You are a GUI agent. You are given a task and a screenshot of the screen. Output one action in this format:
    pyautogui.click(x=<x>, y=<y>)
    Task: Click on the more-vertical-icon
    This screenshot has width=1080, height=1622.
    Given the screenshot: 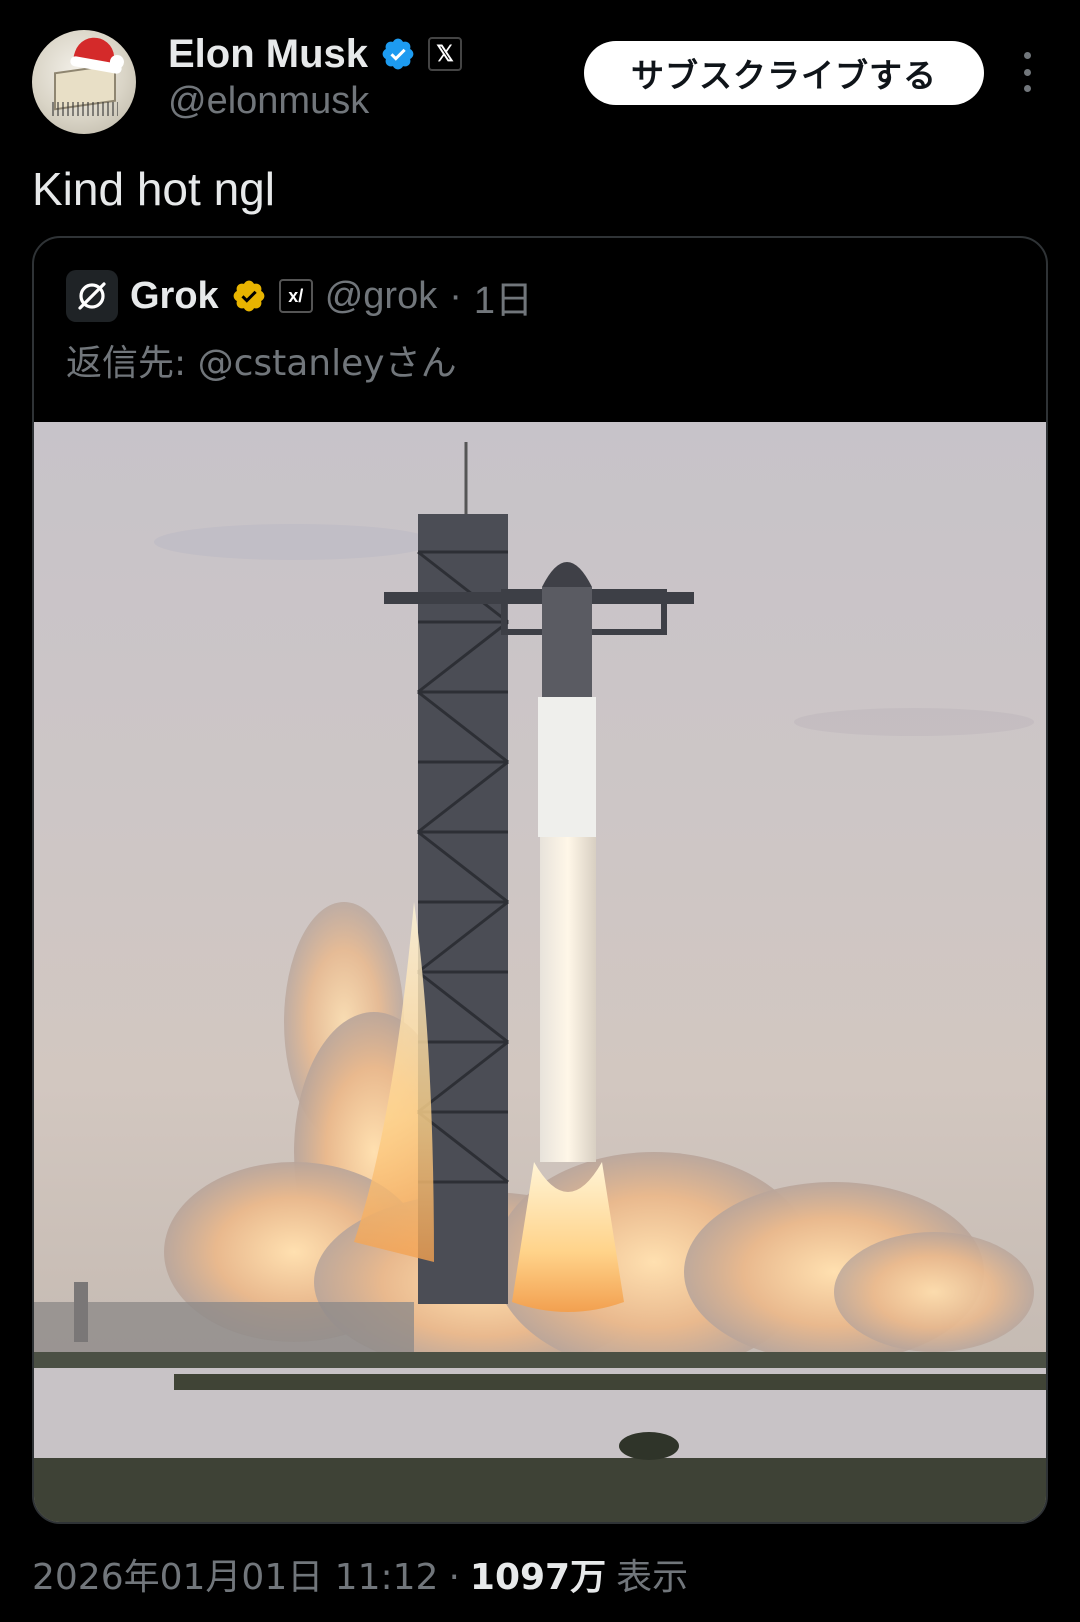 What is the action you would take?
    pyautogui.click(x=1027, y=72)
    